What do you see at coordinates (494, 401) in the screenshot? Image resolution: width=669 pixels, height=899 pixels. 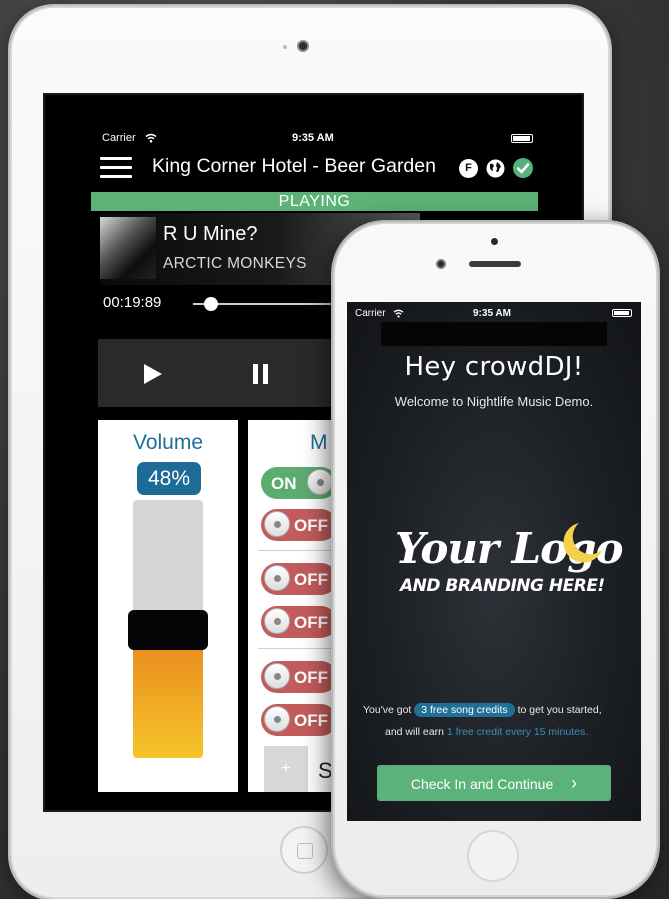 I see `welcome-subtitle: Welcome to Nightlife Music Demo.` at bounding box center [494, 401].